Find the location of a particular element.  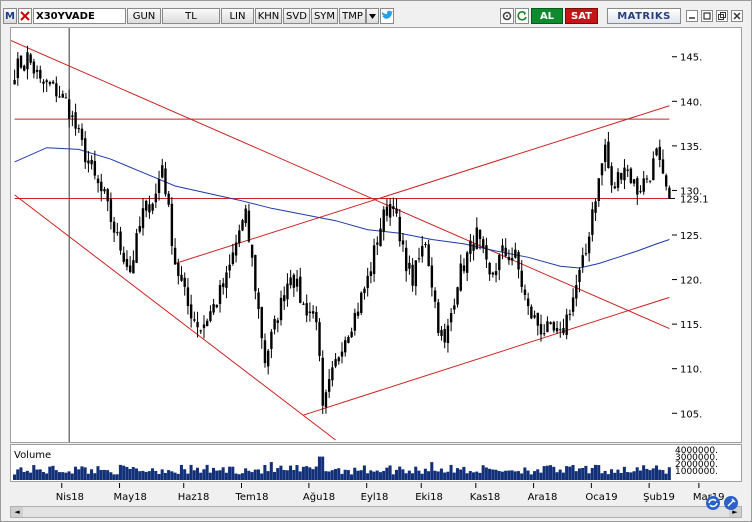

horizontal-scrollbar: ◄ ► is located at coordinates (376, 512).